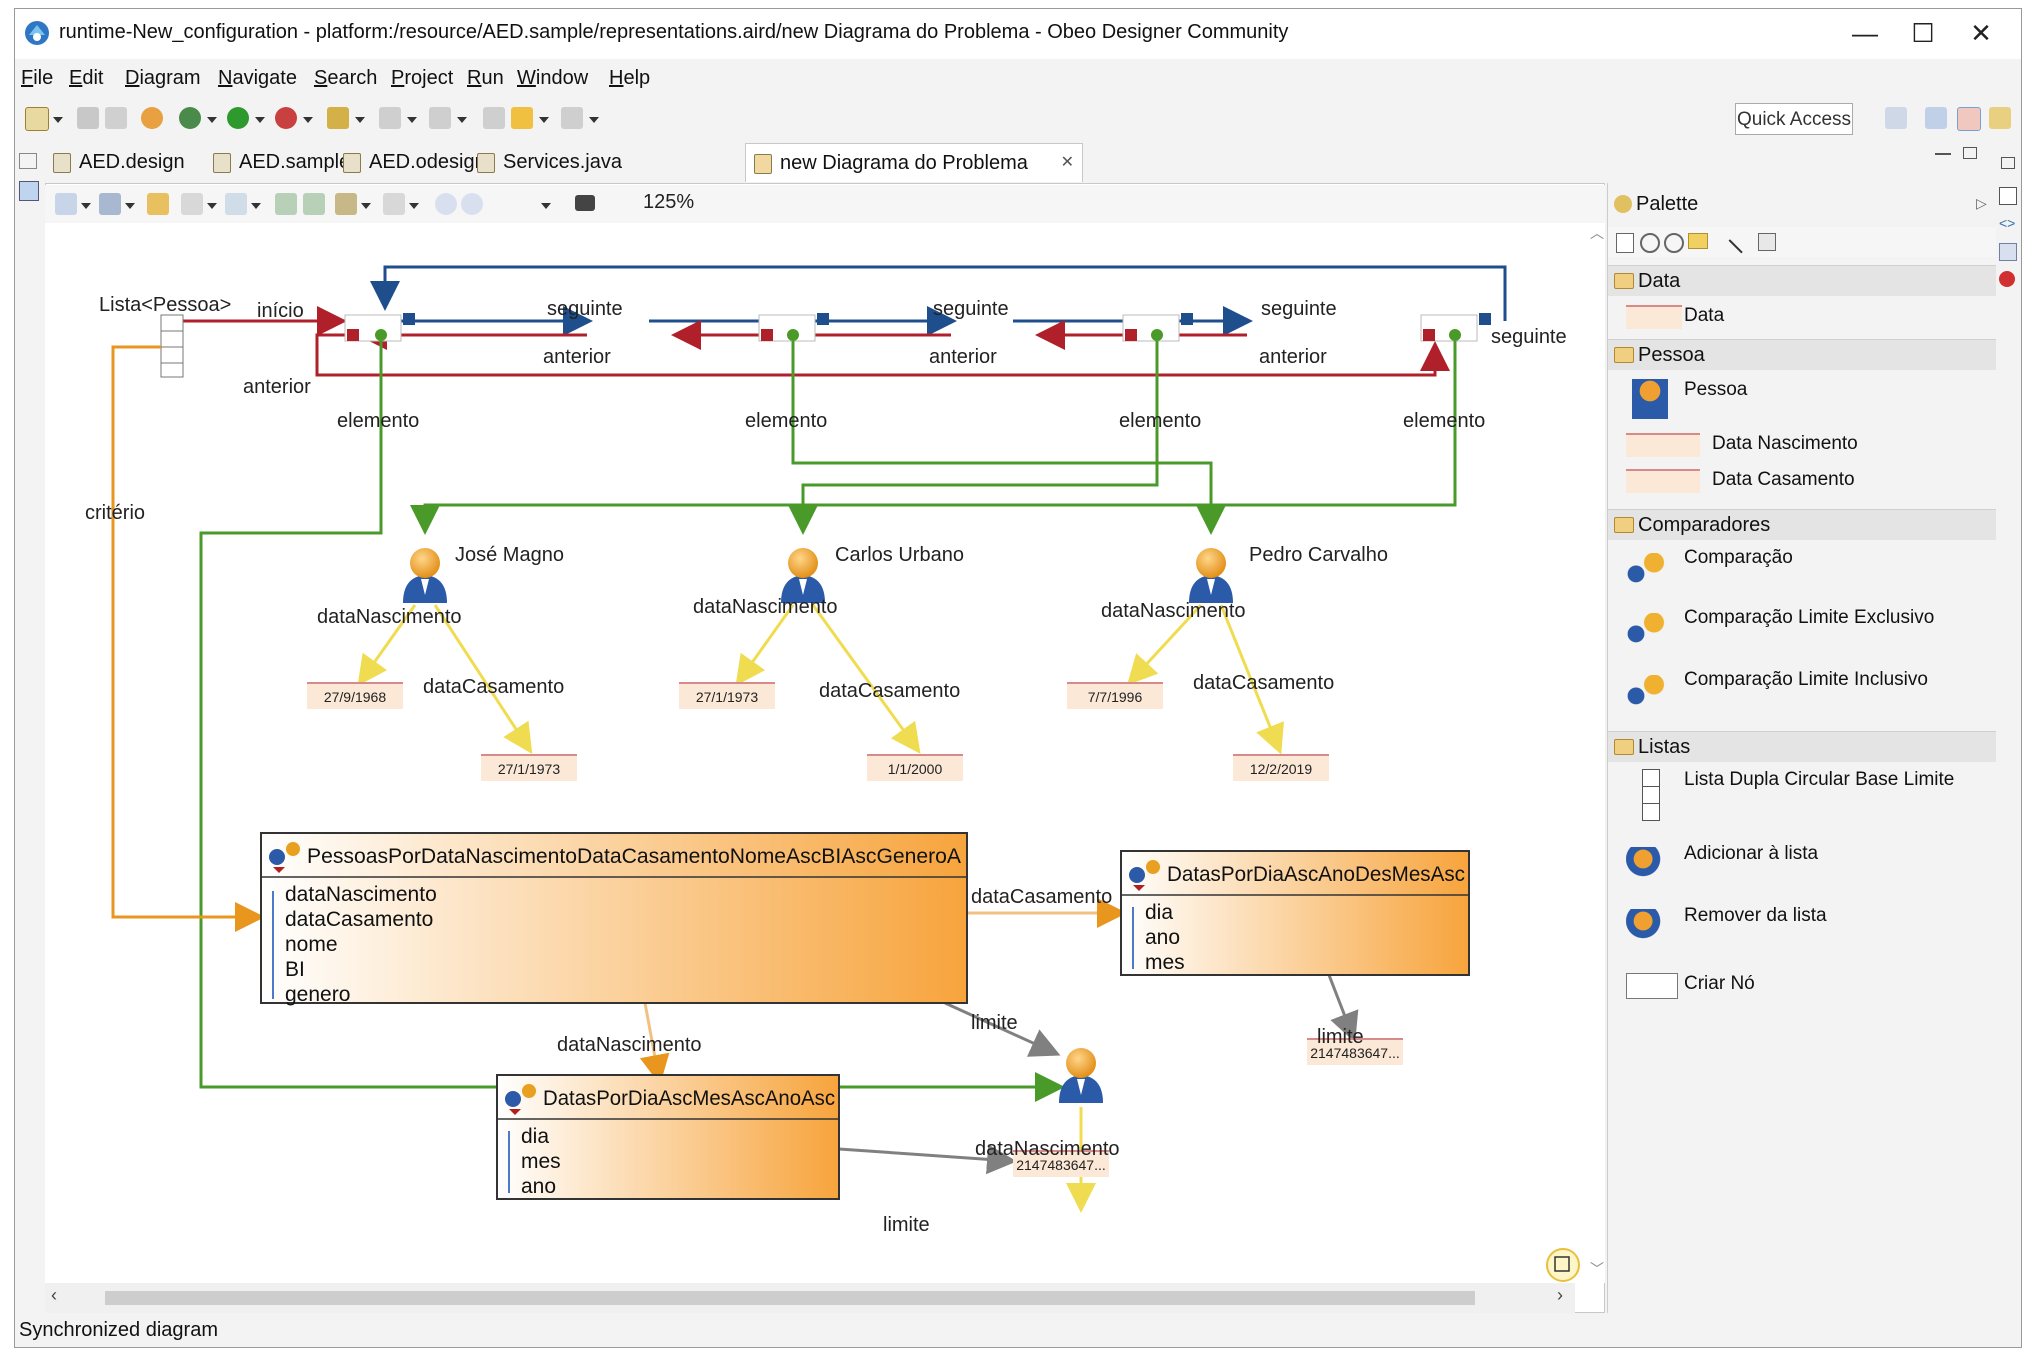 Image resolution: width=2036 pixels, height=1356 pixels. I want to click on zoom-out-icon, so click(472, 204).